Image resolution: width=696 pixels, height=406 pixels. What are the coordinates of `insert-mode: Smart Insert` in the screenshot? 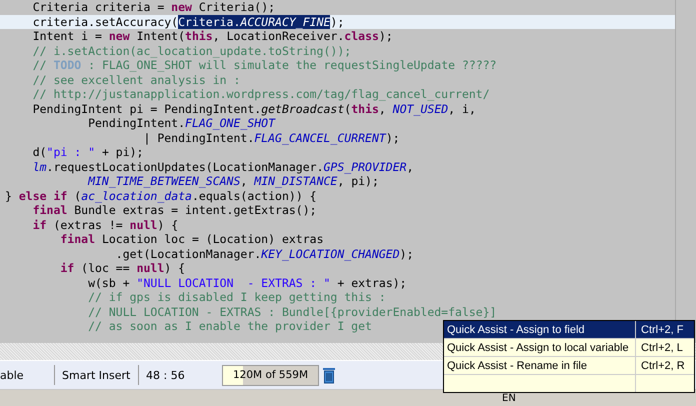 It's located at (97, 375).